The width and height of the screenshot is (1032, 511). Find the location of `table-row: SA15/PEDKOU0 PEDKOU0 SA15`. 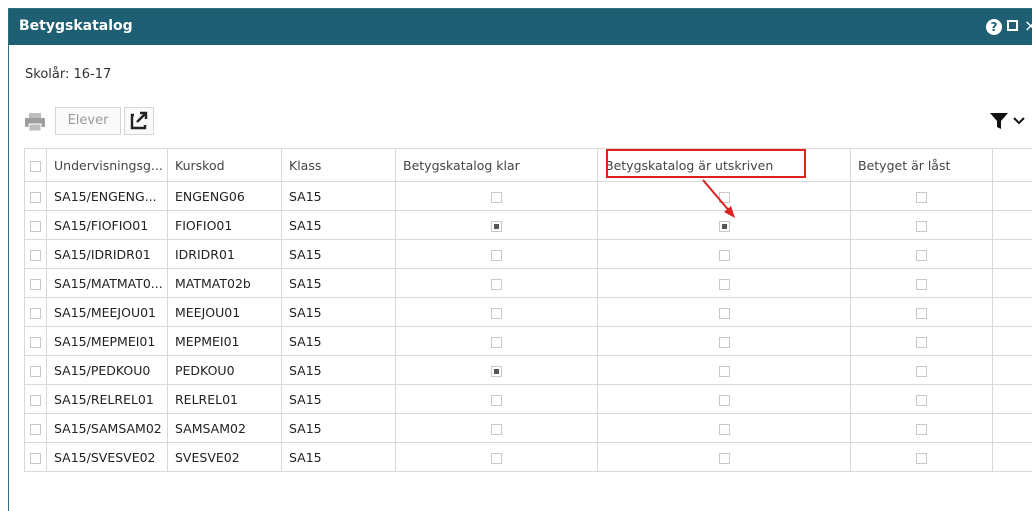

table-row: SA15/PEDKOU0 PEDKOU0 SA15 is located at coordinates (528, 370).